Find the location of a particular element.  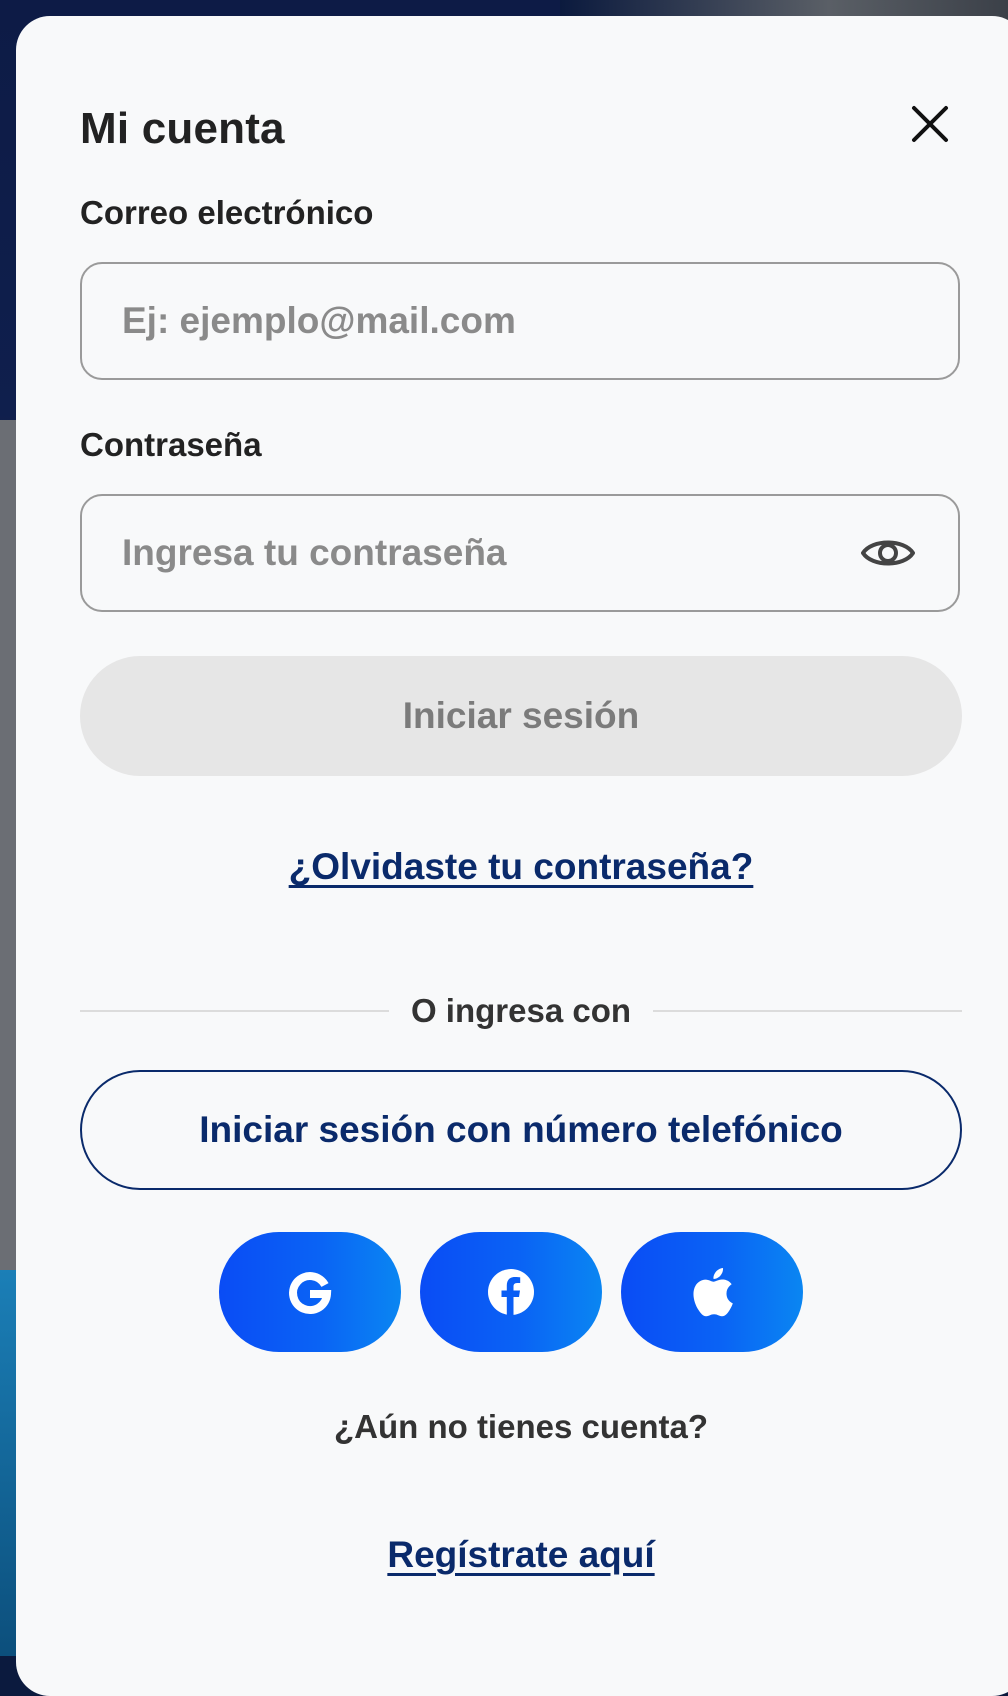

google-login-button is located at coordinates (310, 1292).